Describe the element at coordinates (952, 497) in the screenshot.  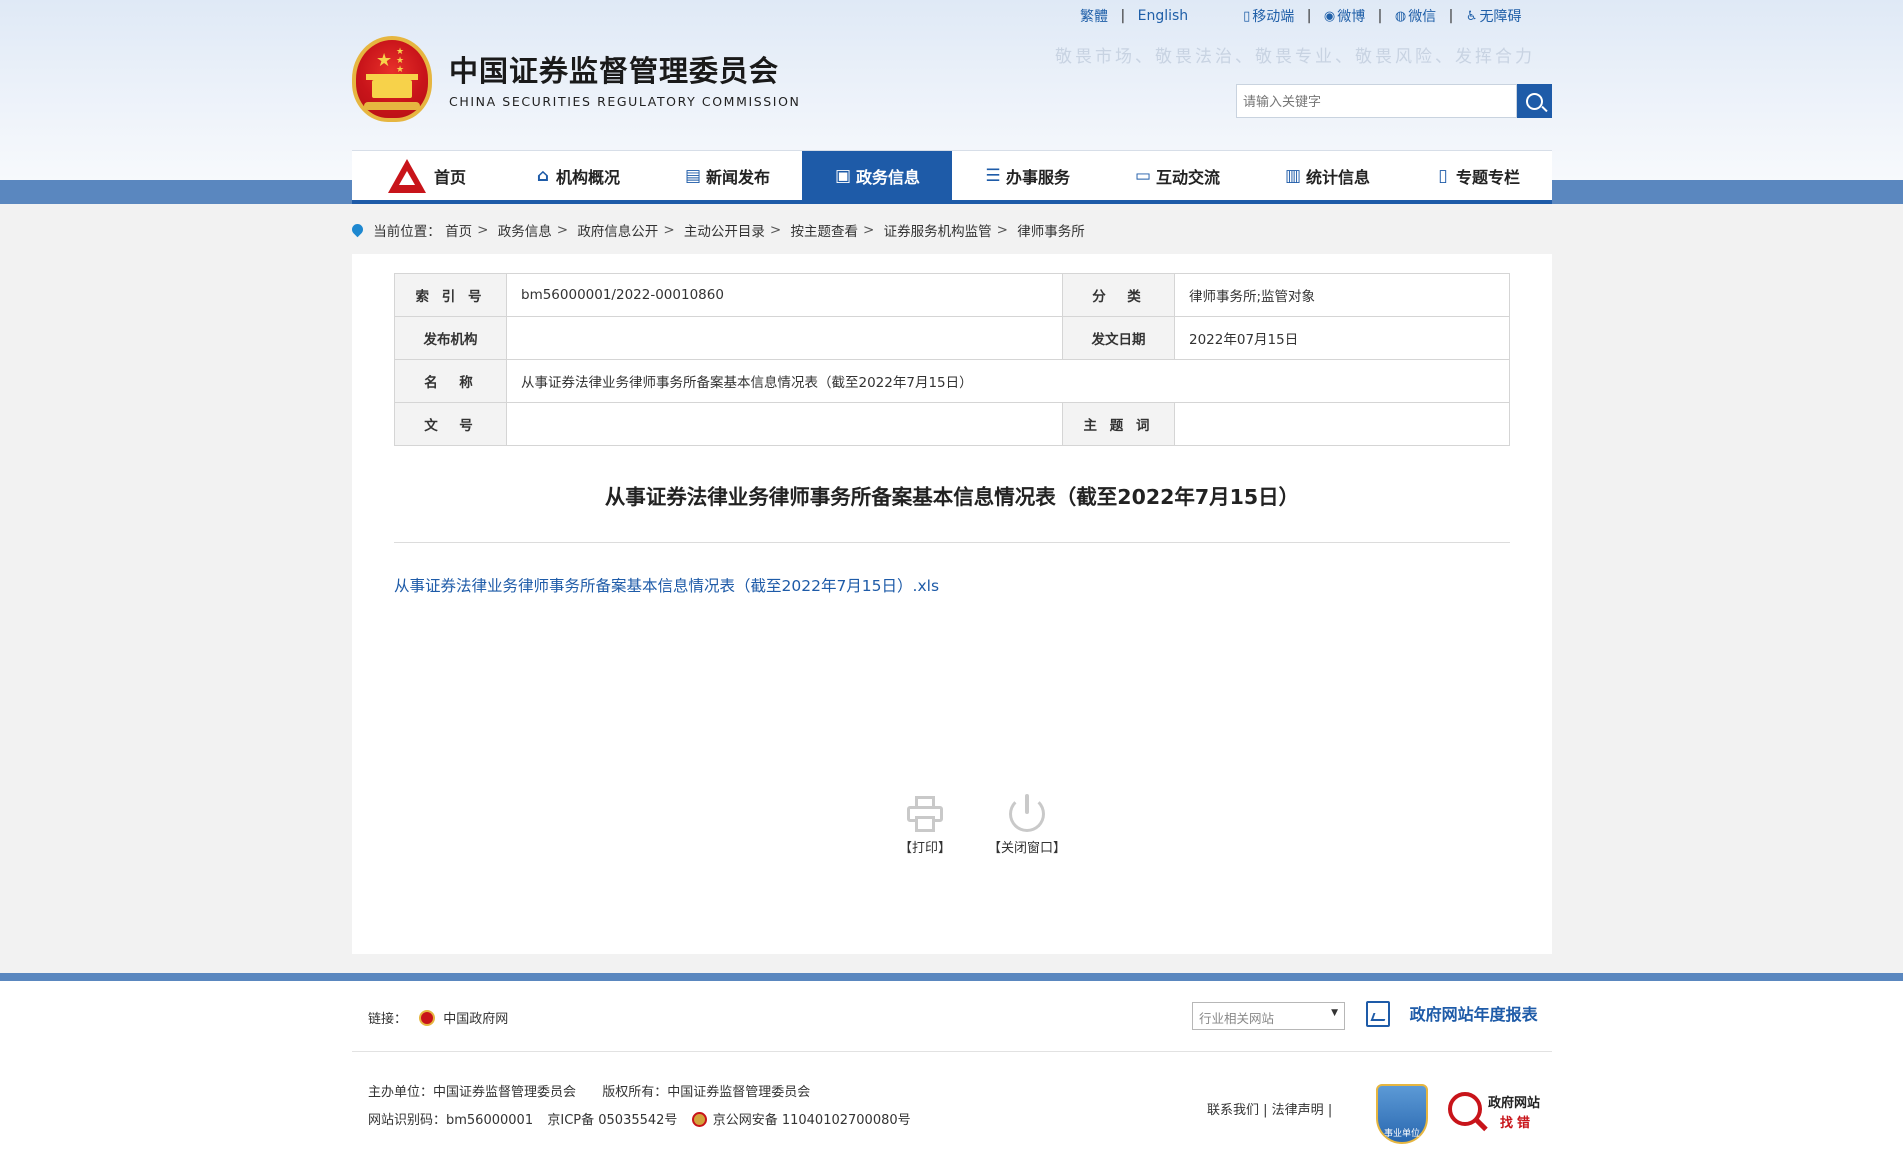
I see `document-title: 从事证券法律业务律师事务所备案基本信息情况表（截至2022年7月15日）` at that location.